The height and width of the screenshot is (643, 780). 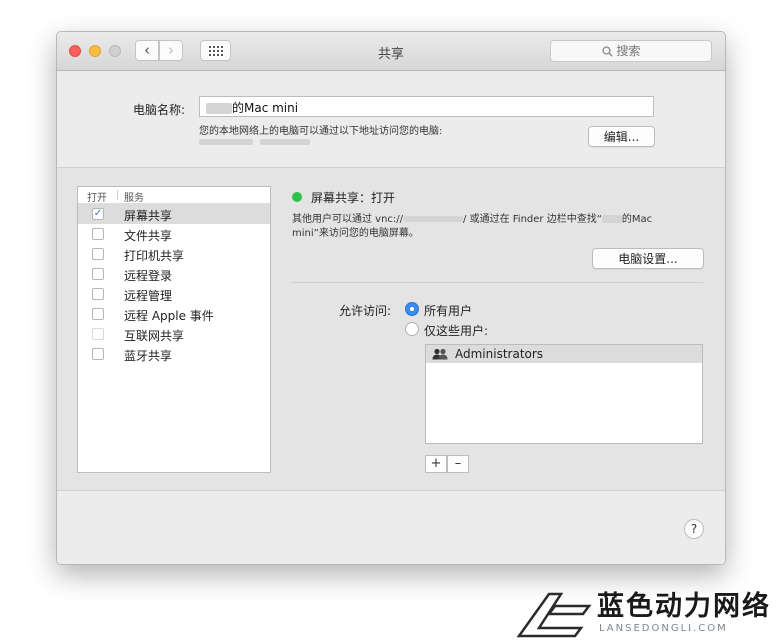 I want to click on service-row-remote-apple-events: 远程 Apple 事件, so click(x=174, y=314).